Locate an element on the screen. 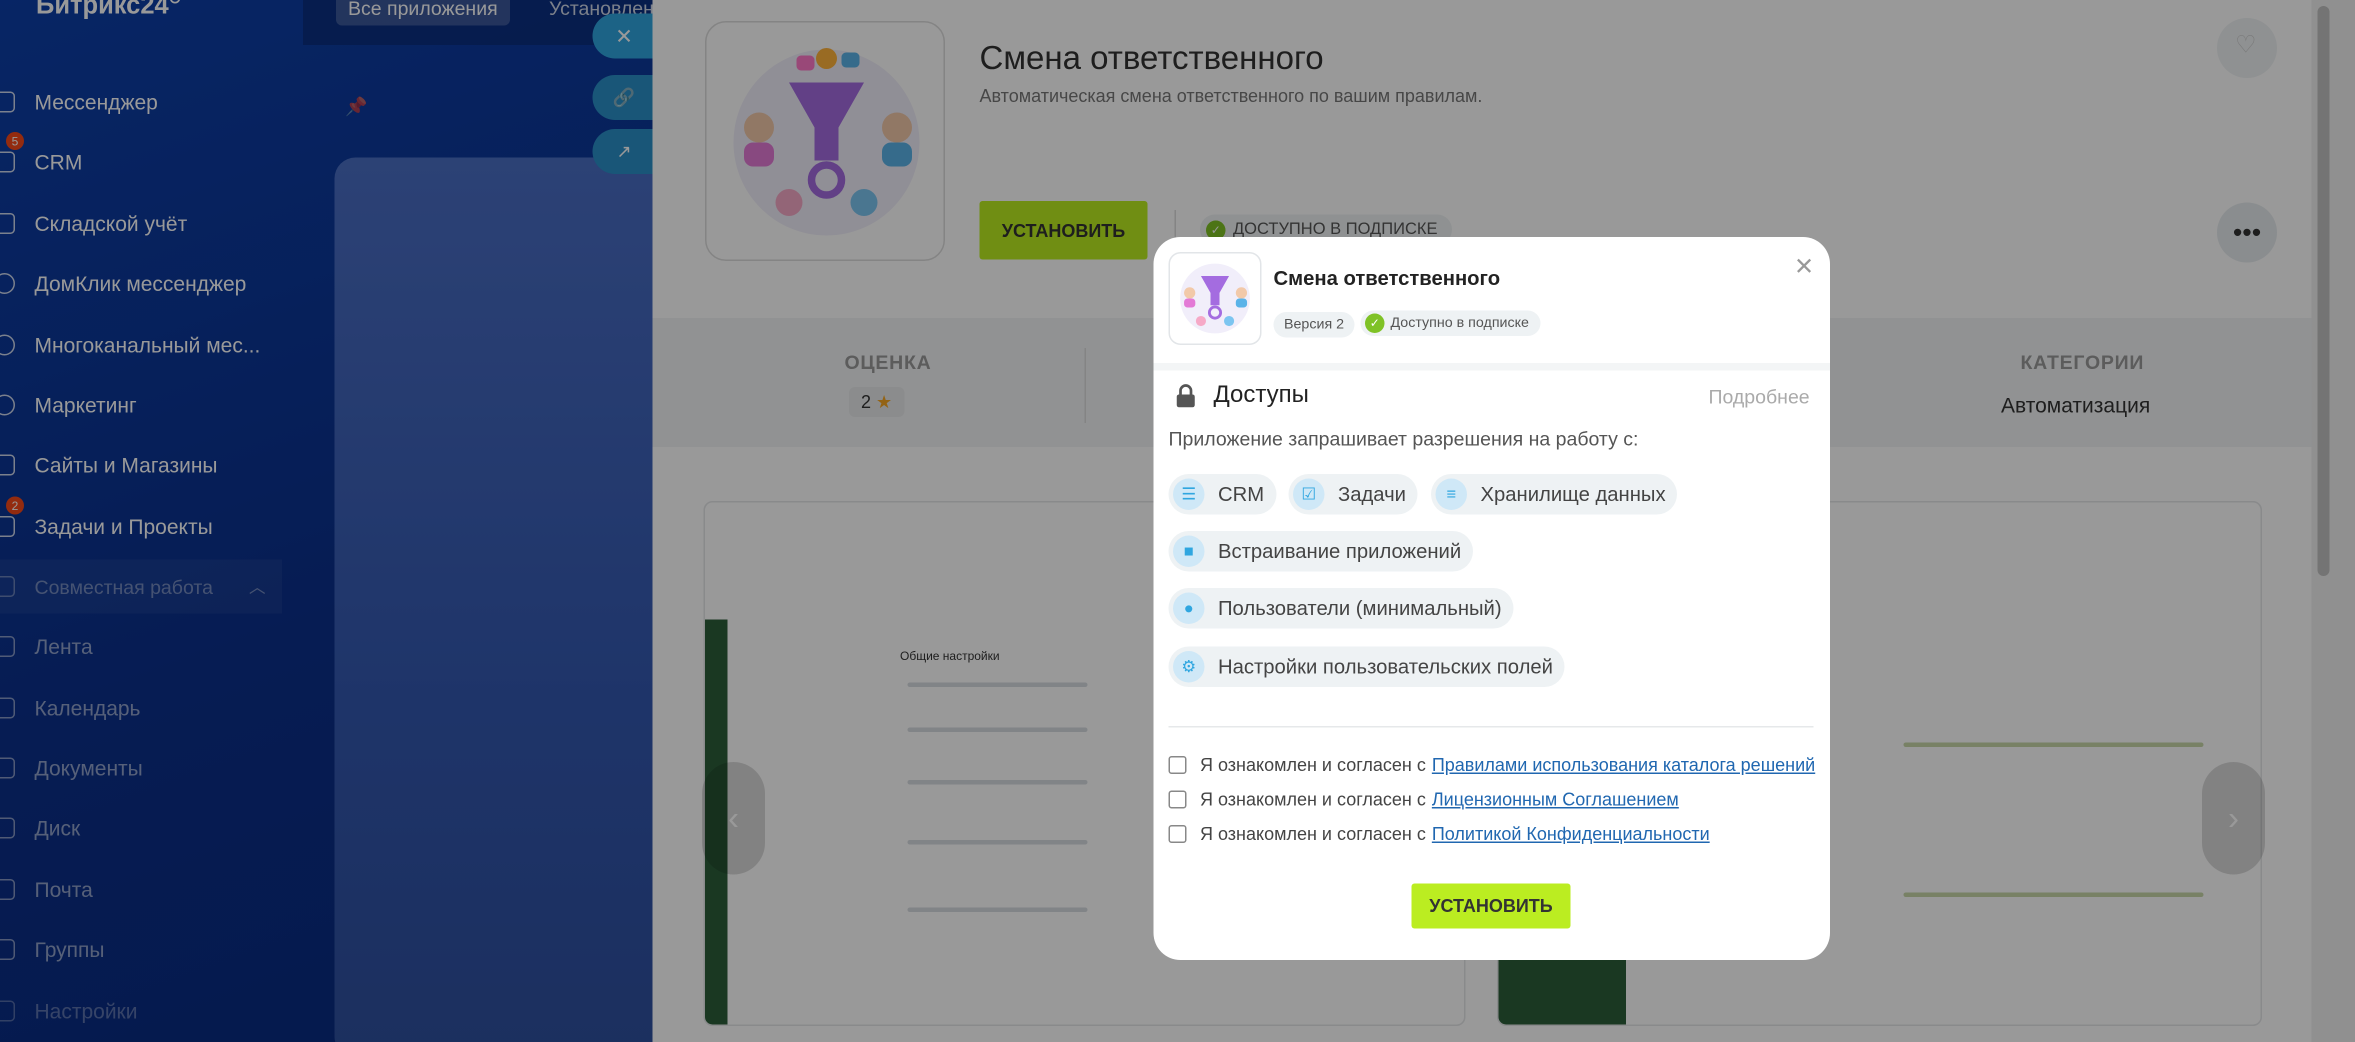 The height and width of the screenshot is (1042, 2355). subscription-badge: ✓ Доступно в подписке is located at coordinates (1450, 323).